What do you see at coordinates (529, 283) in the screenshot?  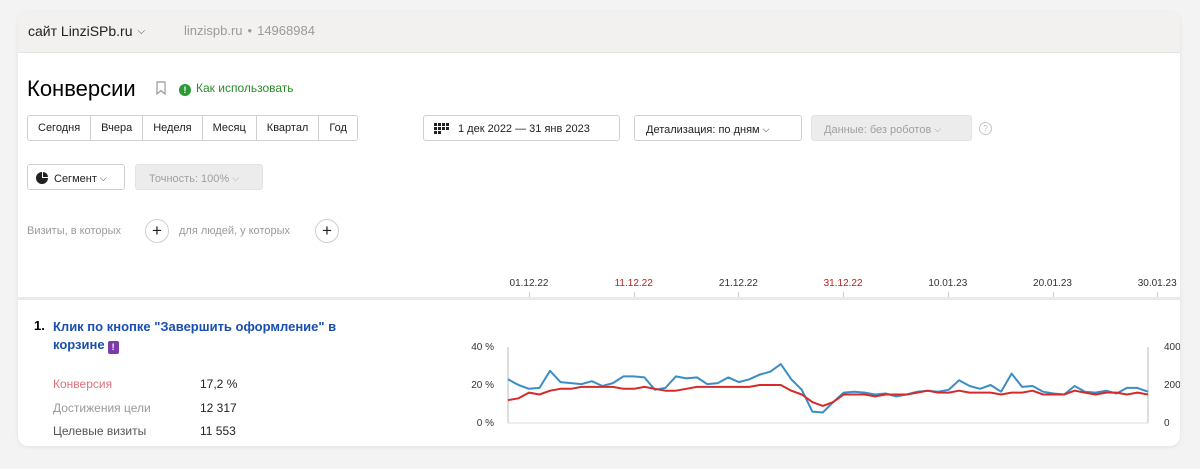 I see `timeline-tick-label: 01.12.22` at bounding box center [529, 283].